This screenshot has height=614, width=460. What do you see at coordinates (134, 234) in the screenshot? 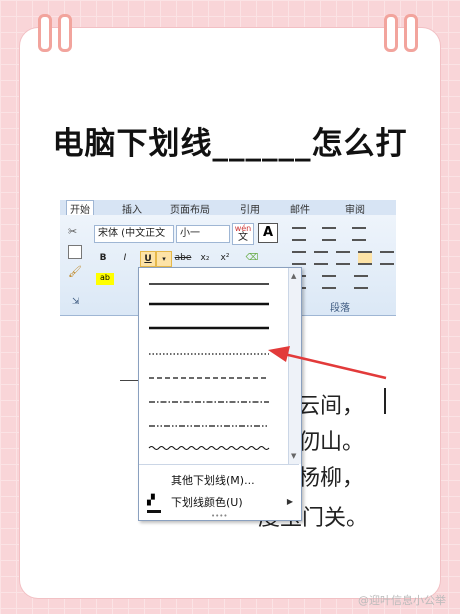
I see `font-name-select: 宋体 (中文正文` at bounding box center [134, 234].